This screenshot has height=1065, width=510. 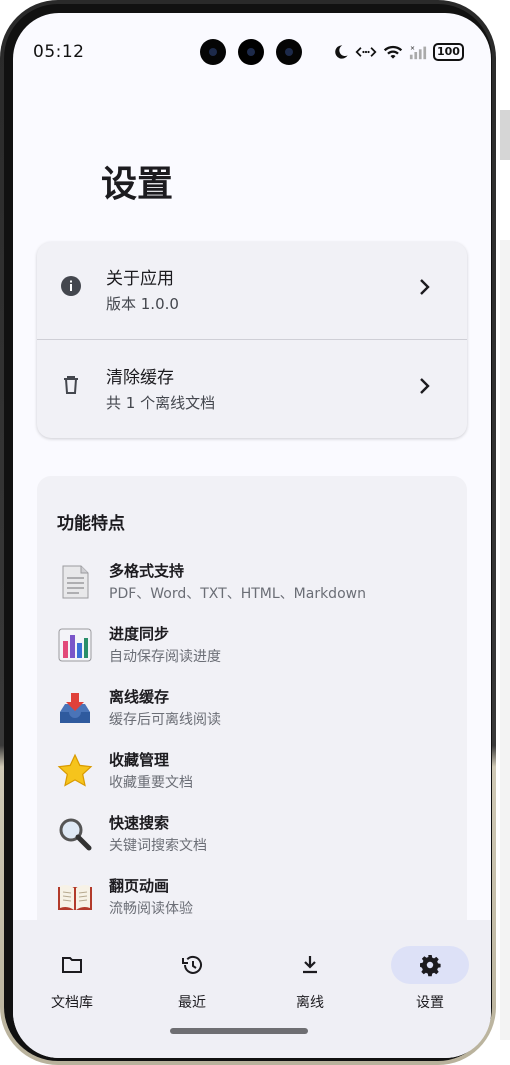 What do you see at coordinates (252, 291) in the screenshot?
I see `about-app-row: 关于应用 版本 1.0.0` at bounding box center [252, 291].